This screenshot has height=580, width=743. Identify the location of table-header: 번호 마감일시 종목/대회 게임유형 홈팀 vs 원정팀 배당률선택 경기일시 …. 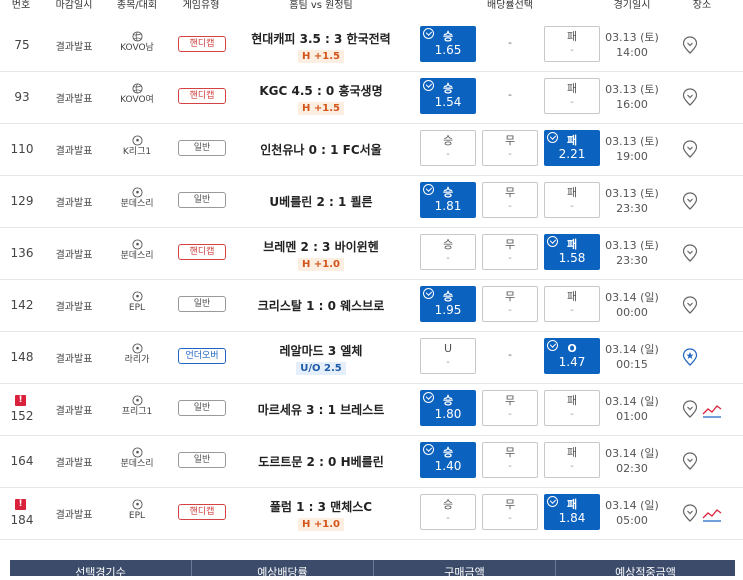
(371, 7).